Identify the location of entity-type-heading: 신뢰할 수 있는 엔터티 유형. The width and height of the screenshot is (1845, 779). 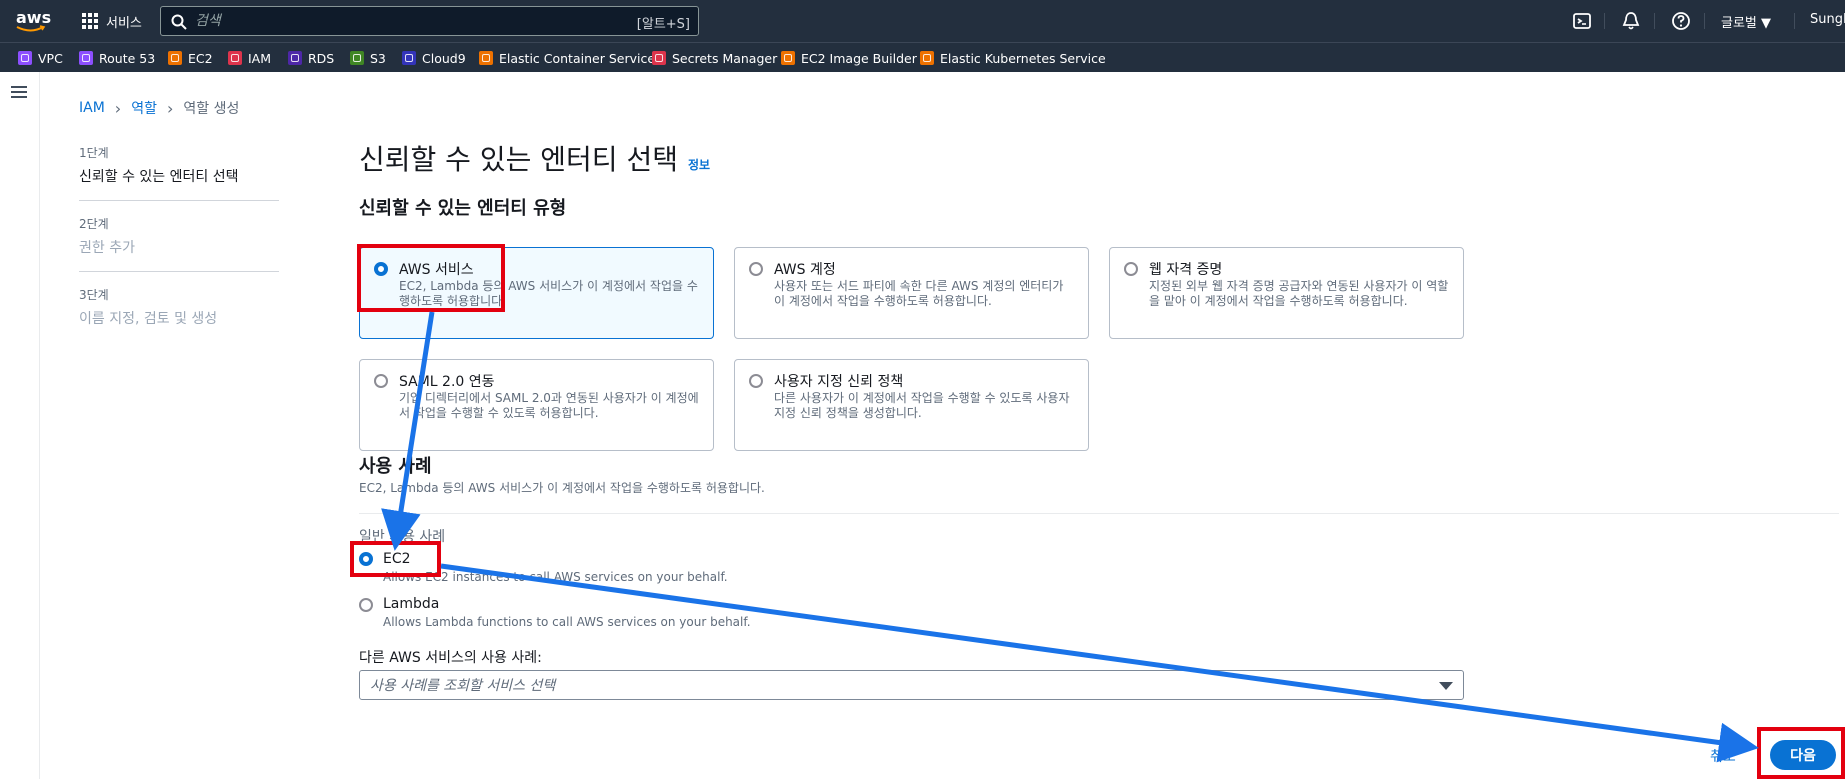
(463, 208).